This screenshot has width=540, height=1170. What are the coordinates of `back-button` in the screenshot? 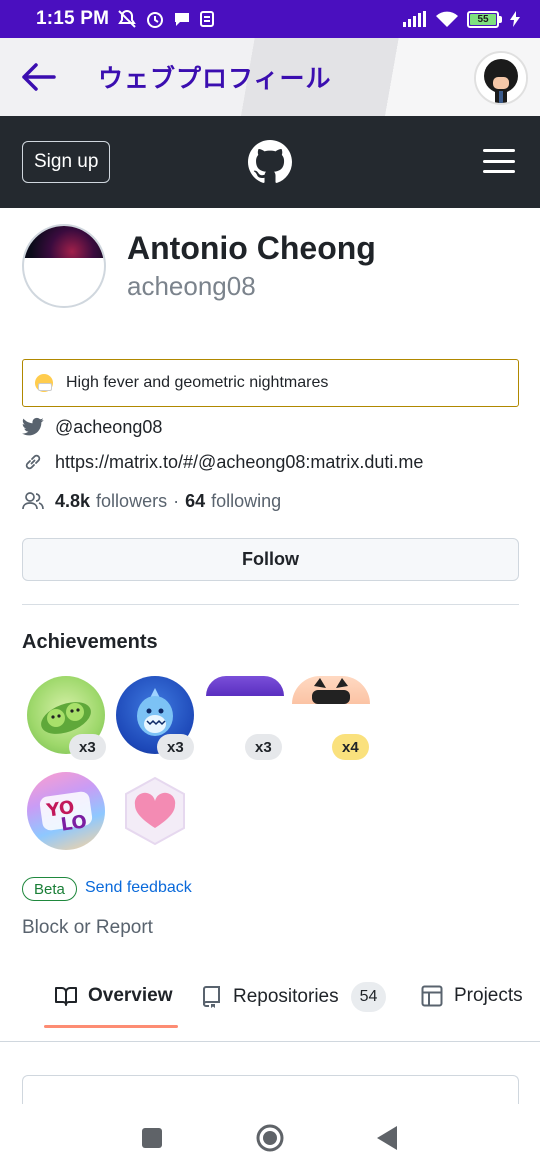 It's located at (38, 77).